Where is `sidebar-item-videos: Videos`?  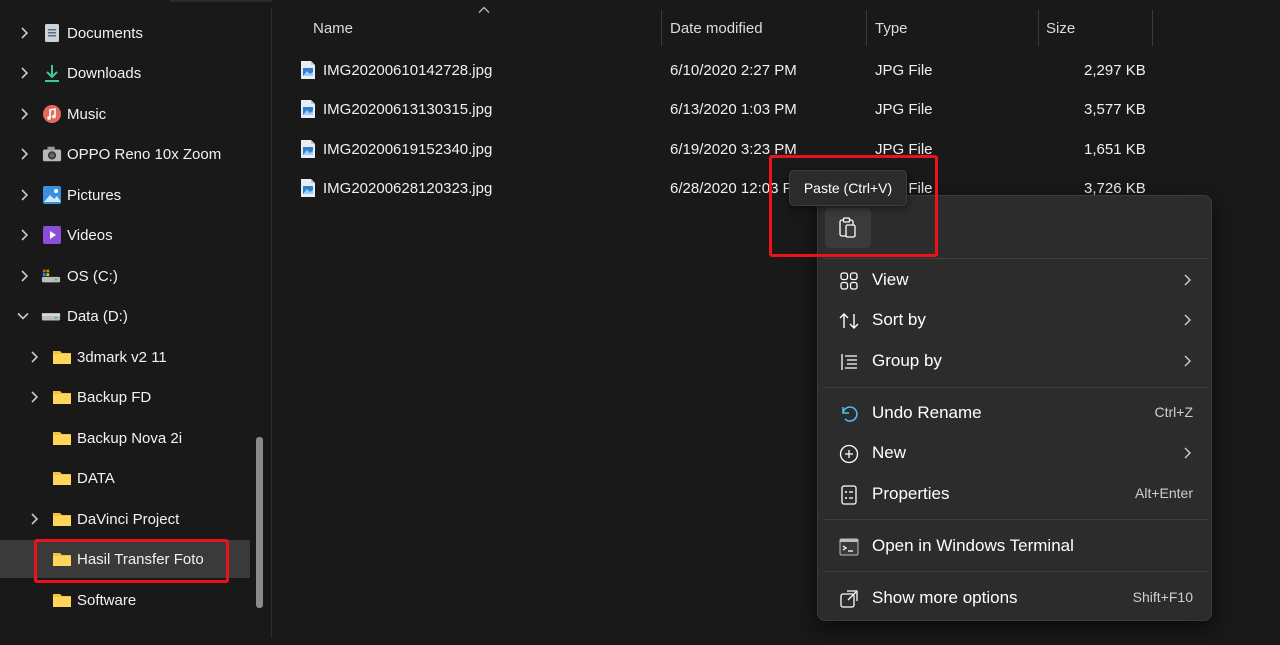 sidebar-item-videos: Videos is located at coordinates (125, 235).